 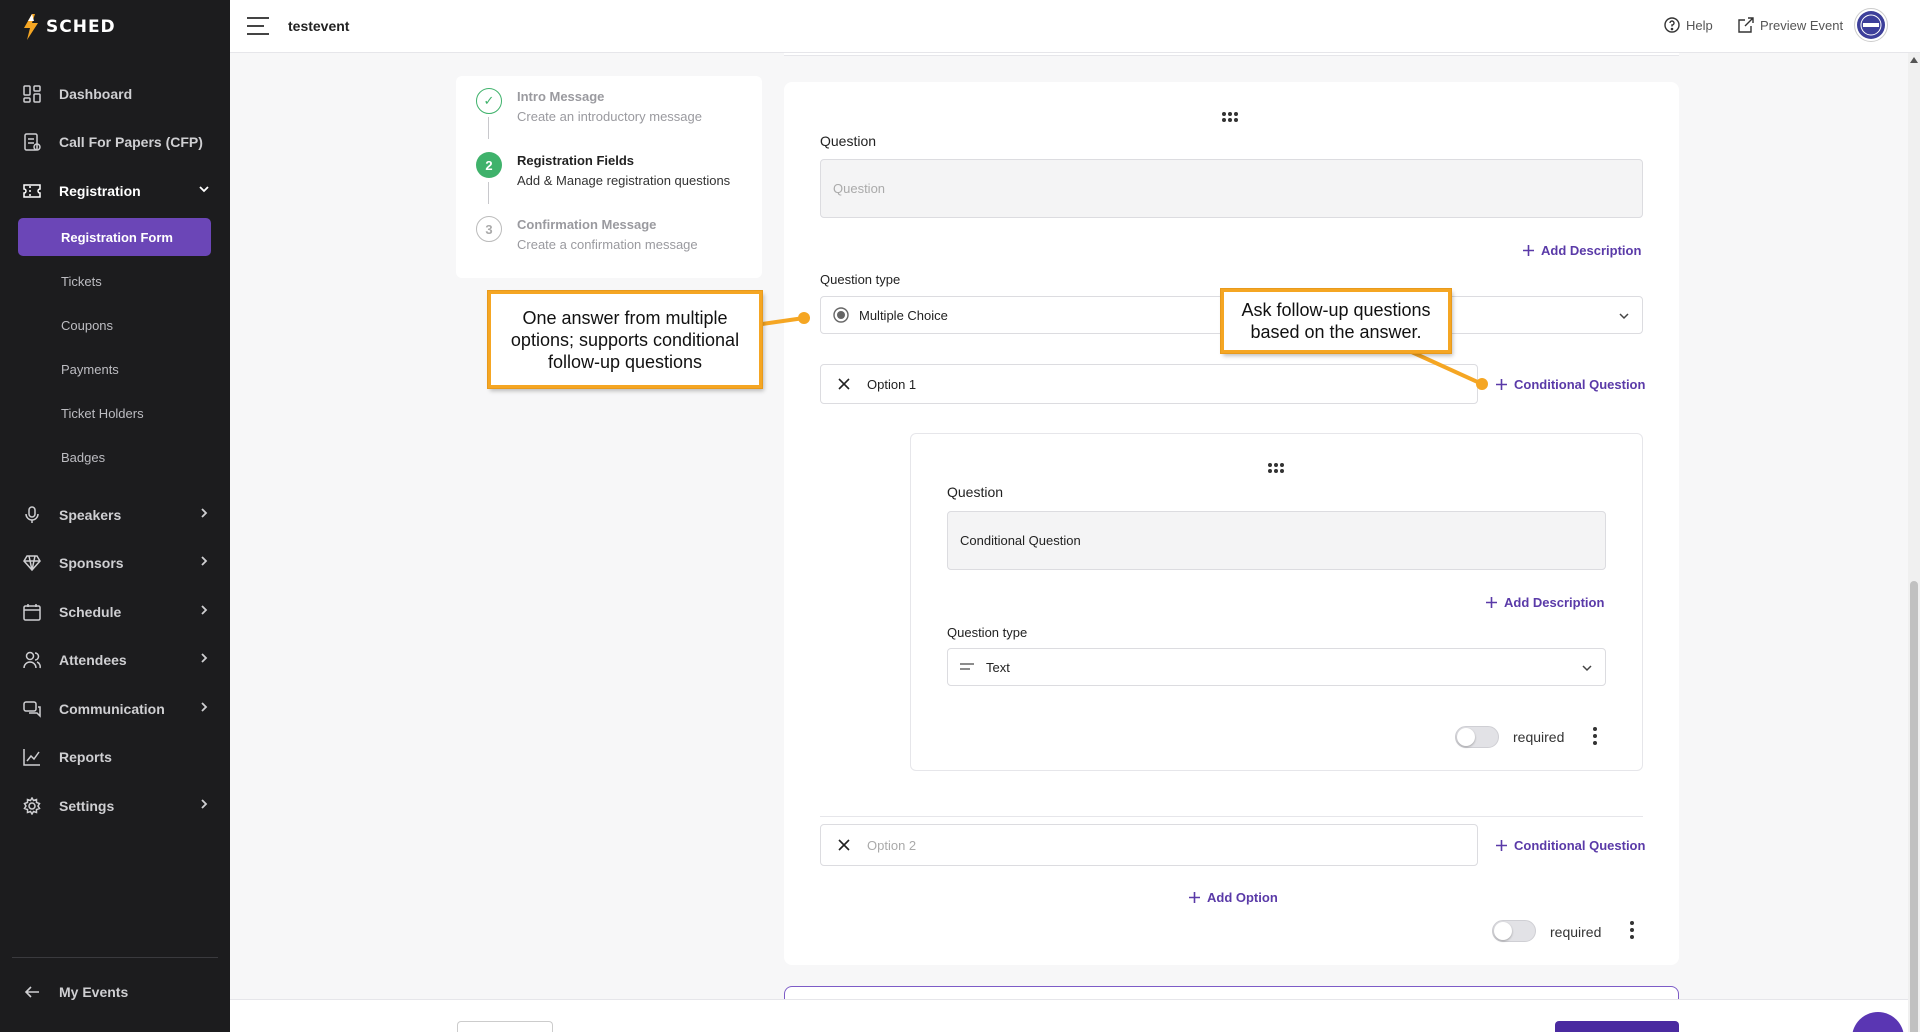 What do you see at coordinates (1914, 542) in the screenshot?
I see `scrollbar` at bounding box center [1914, 542].